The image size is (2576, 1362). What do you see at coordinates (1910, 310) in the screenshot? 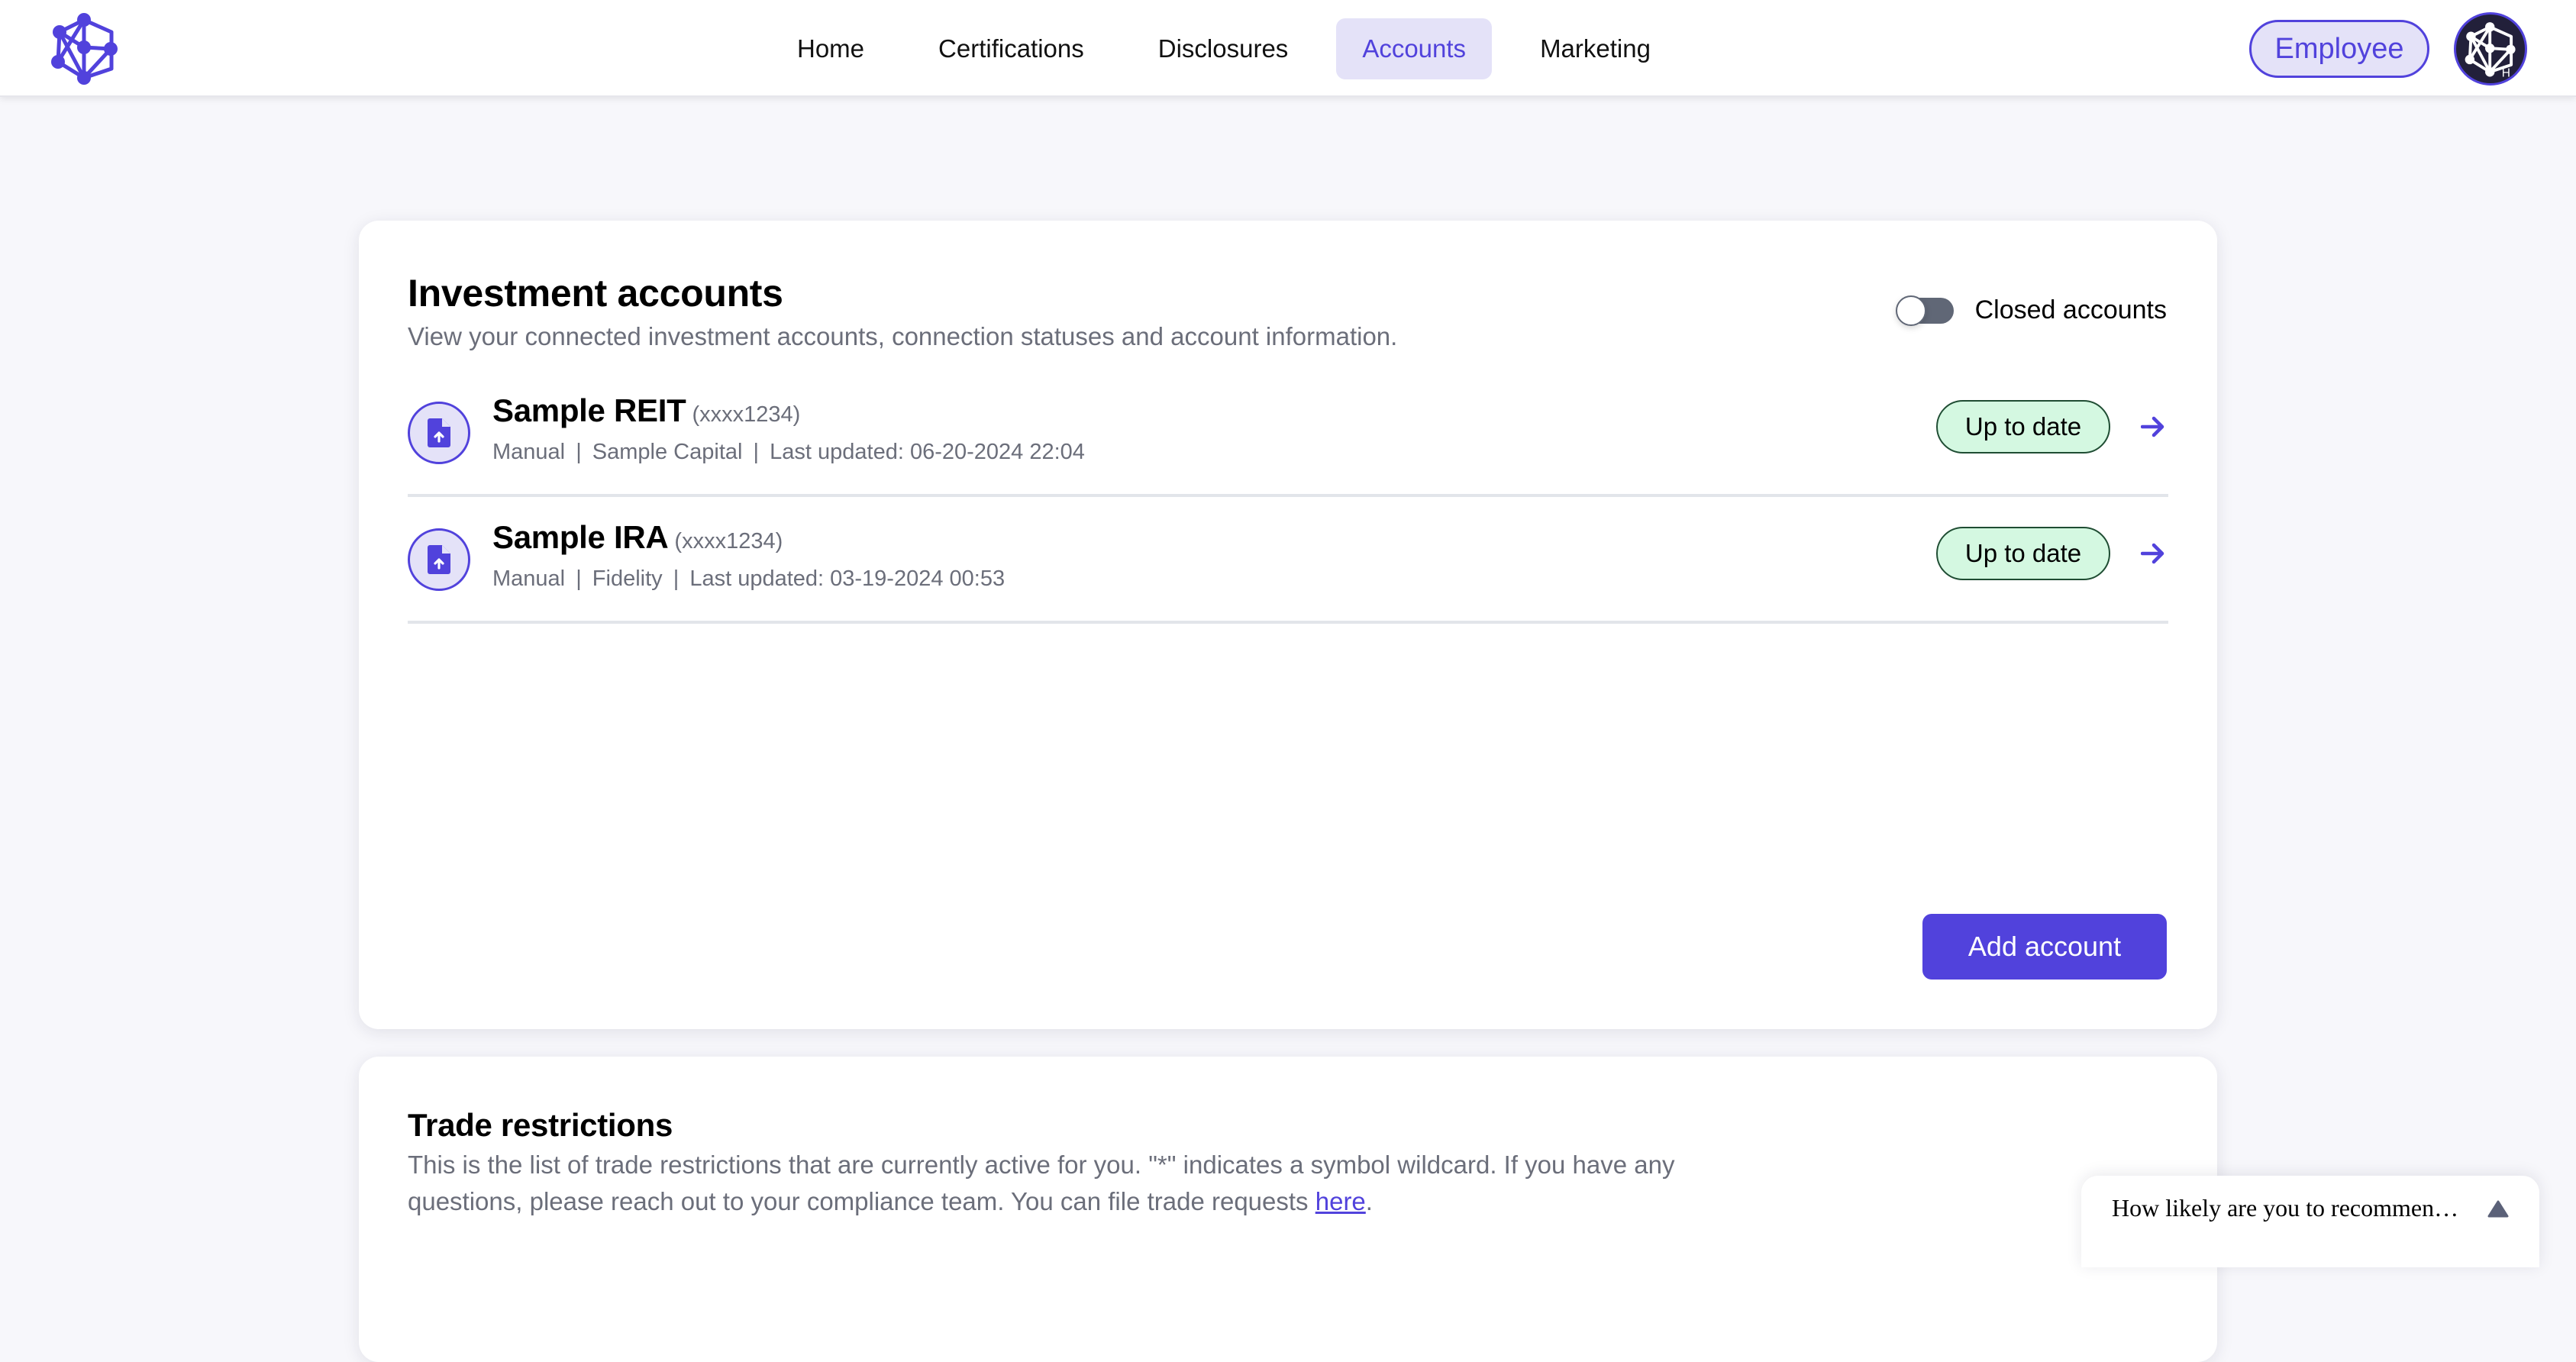
I see `toggle-knob` at bounding box center [1910, 310].